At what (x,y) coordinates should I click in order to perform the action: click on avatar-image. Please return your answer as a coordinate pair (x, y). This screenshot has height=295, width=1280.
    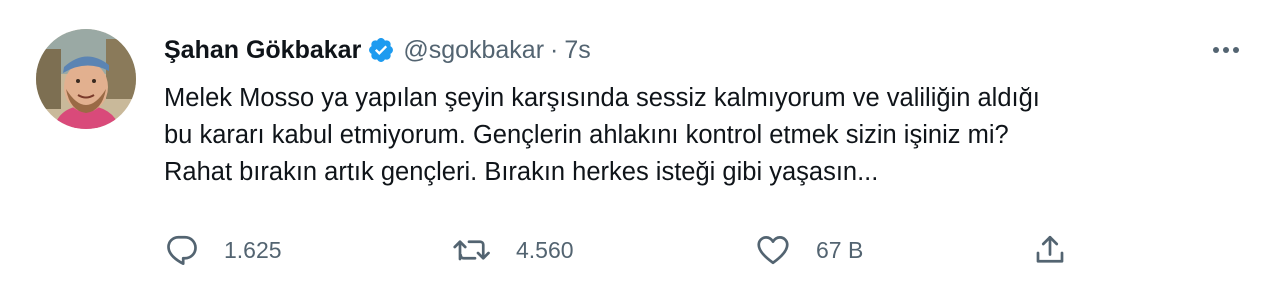
    Looking at the image, I should click on (86, 79).